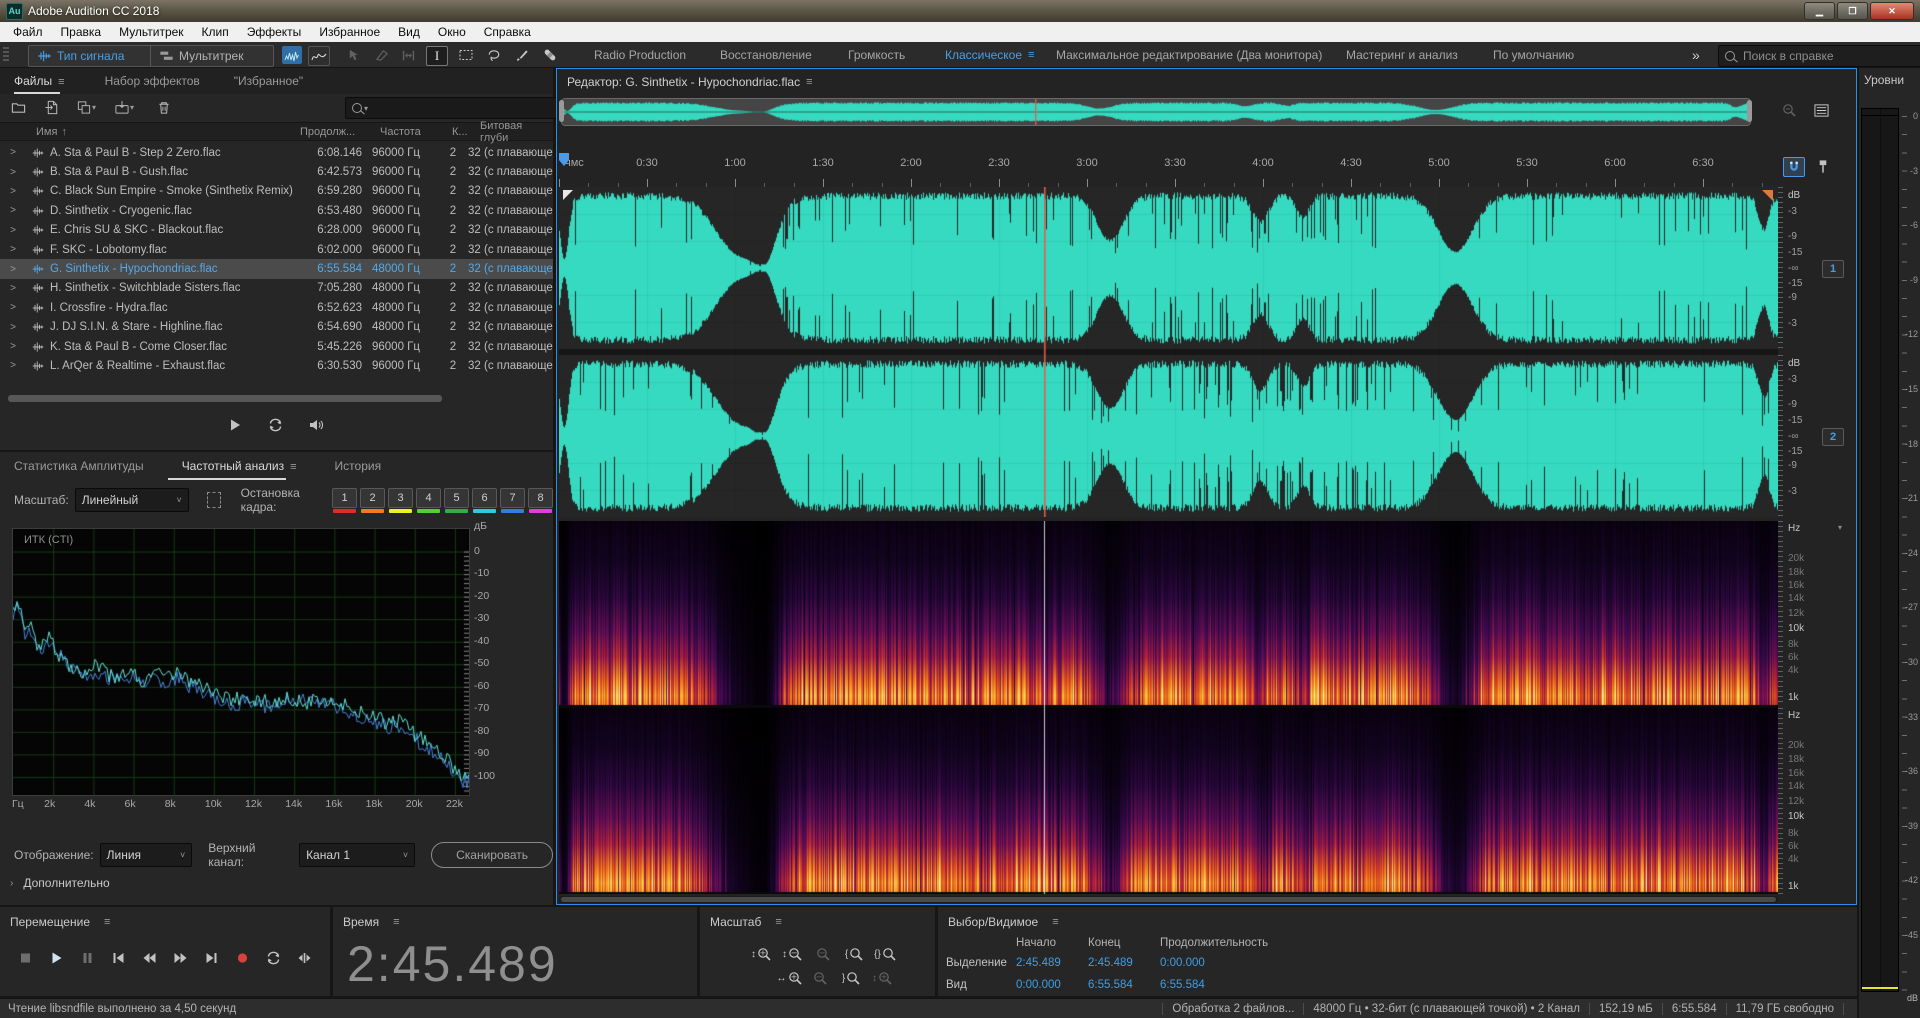  Describe the element at coordinates (452, 32) in the screenshot. I see `menu-Окно: Окно` at that location.